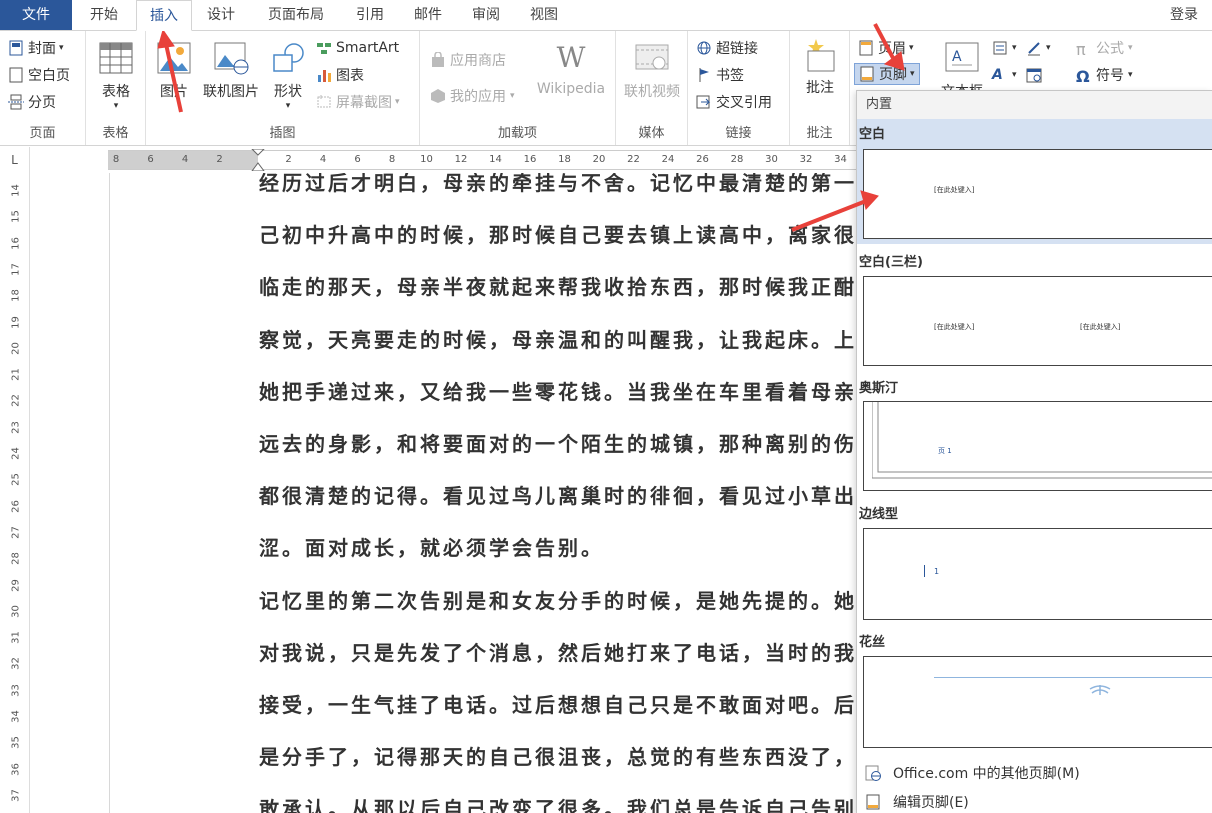 This screenshot has height=813, width=1212. What do you see at coordinates (16, 243) in the screenshot?
I see `ruler-tick-label: 16` at bounding box center [16, 243].